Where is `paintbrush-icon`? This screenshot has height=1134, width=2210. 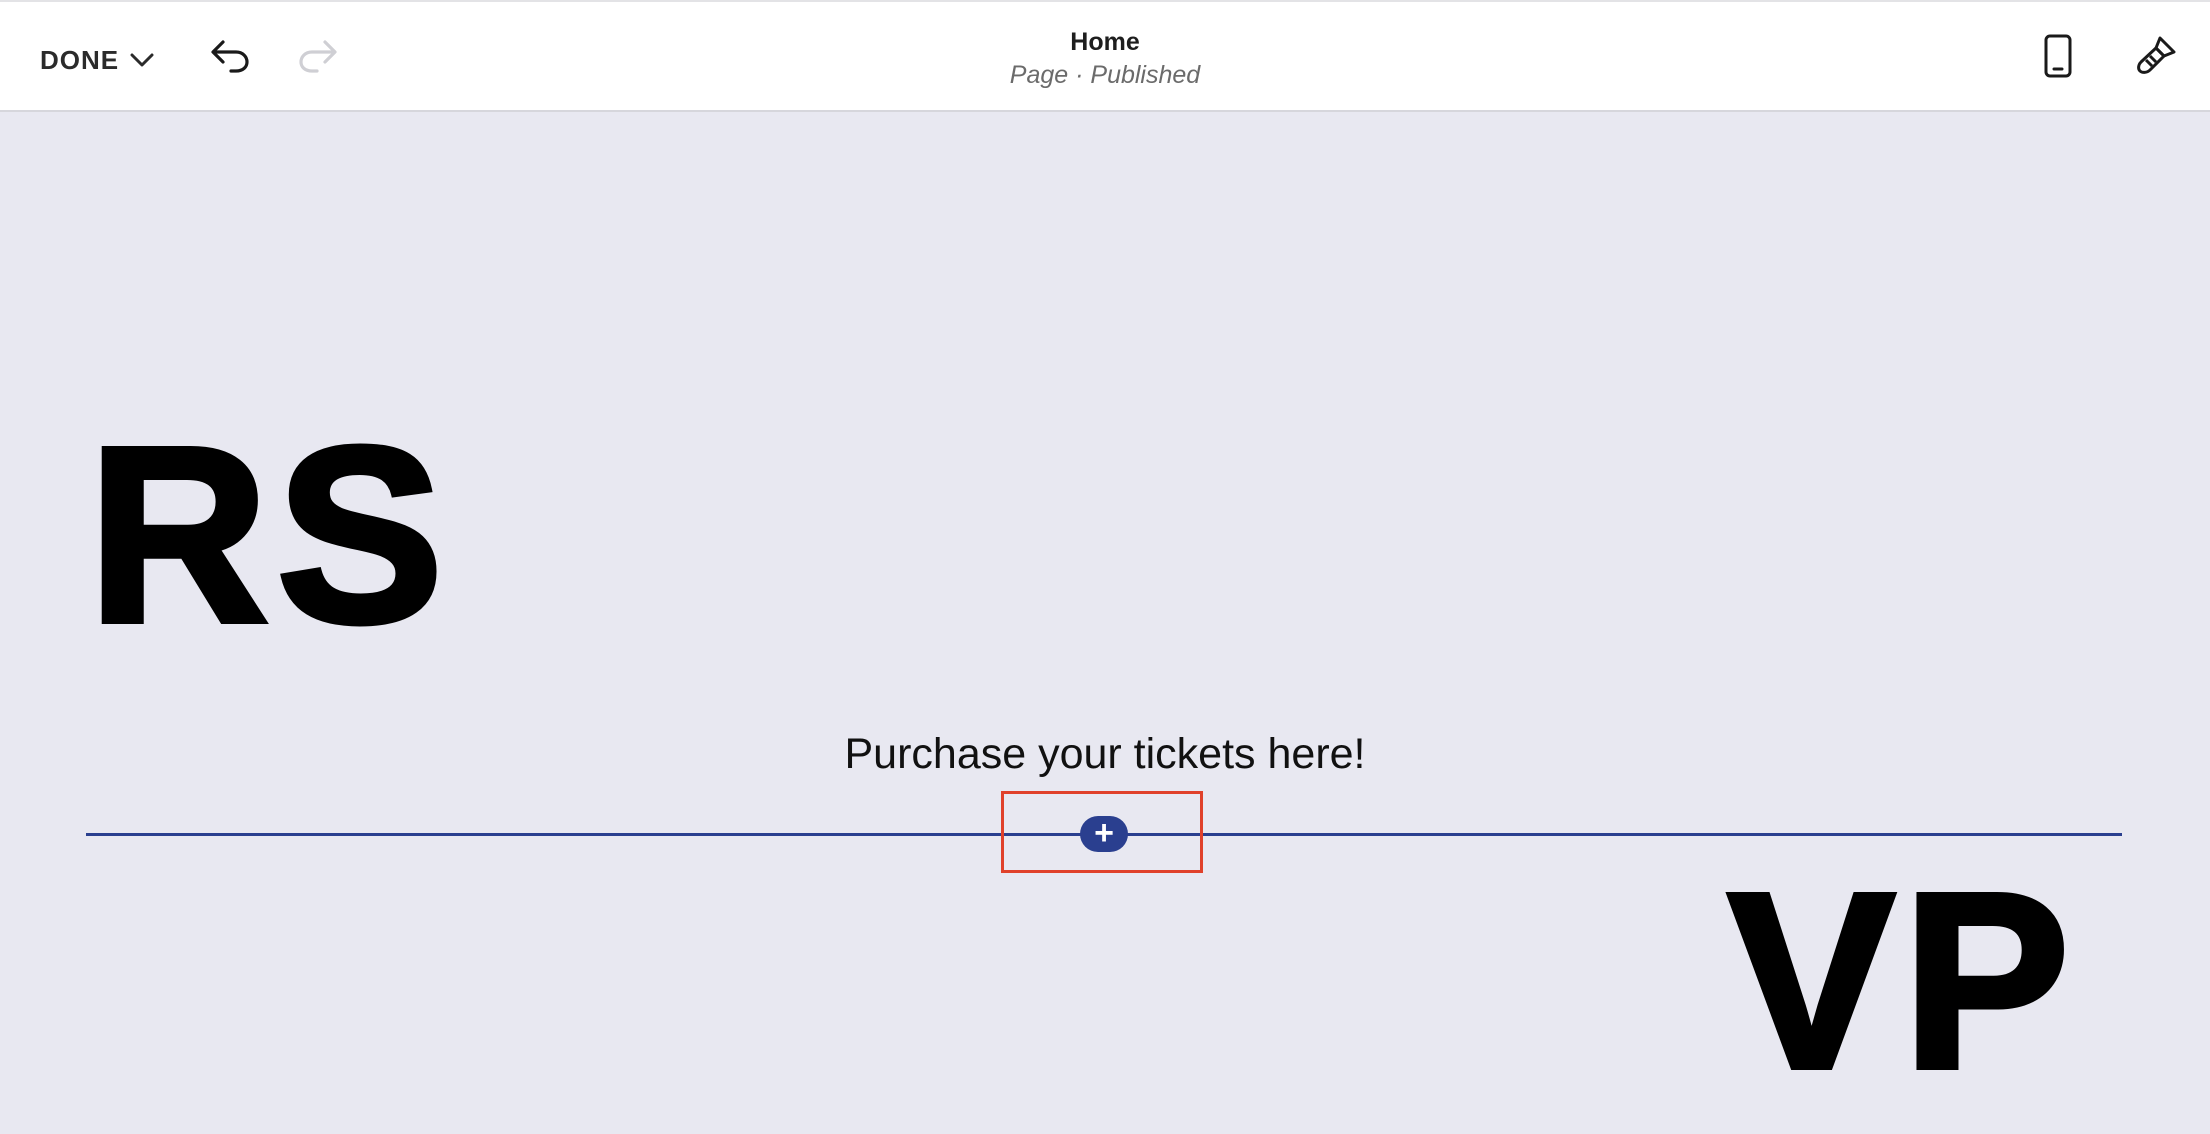 paintbrush-icon is located at coordinates (2156, 58).